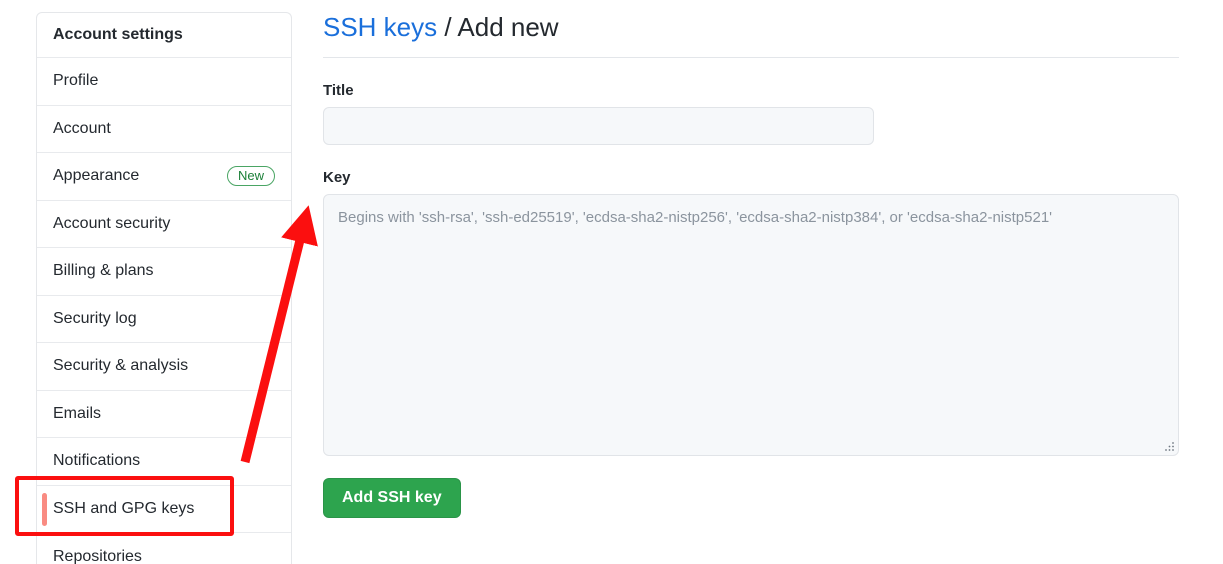 This screenshot has height=564, width=1223. Describe the element at coordinates (121, 366) in the screenshot. I see `sidebar-item-label: Security & analysis` at that location.